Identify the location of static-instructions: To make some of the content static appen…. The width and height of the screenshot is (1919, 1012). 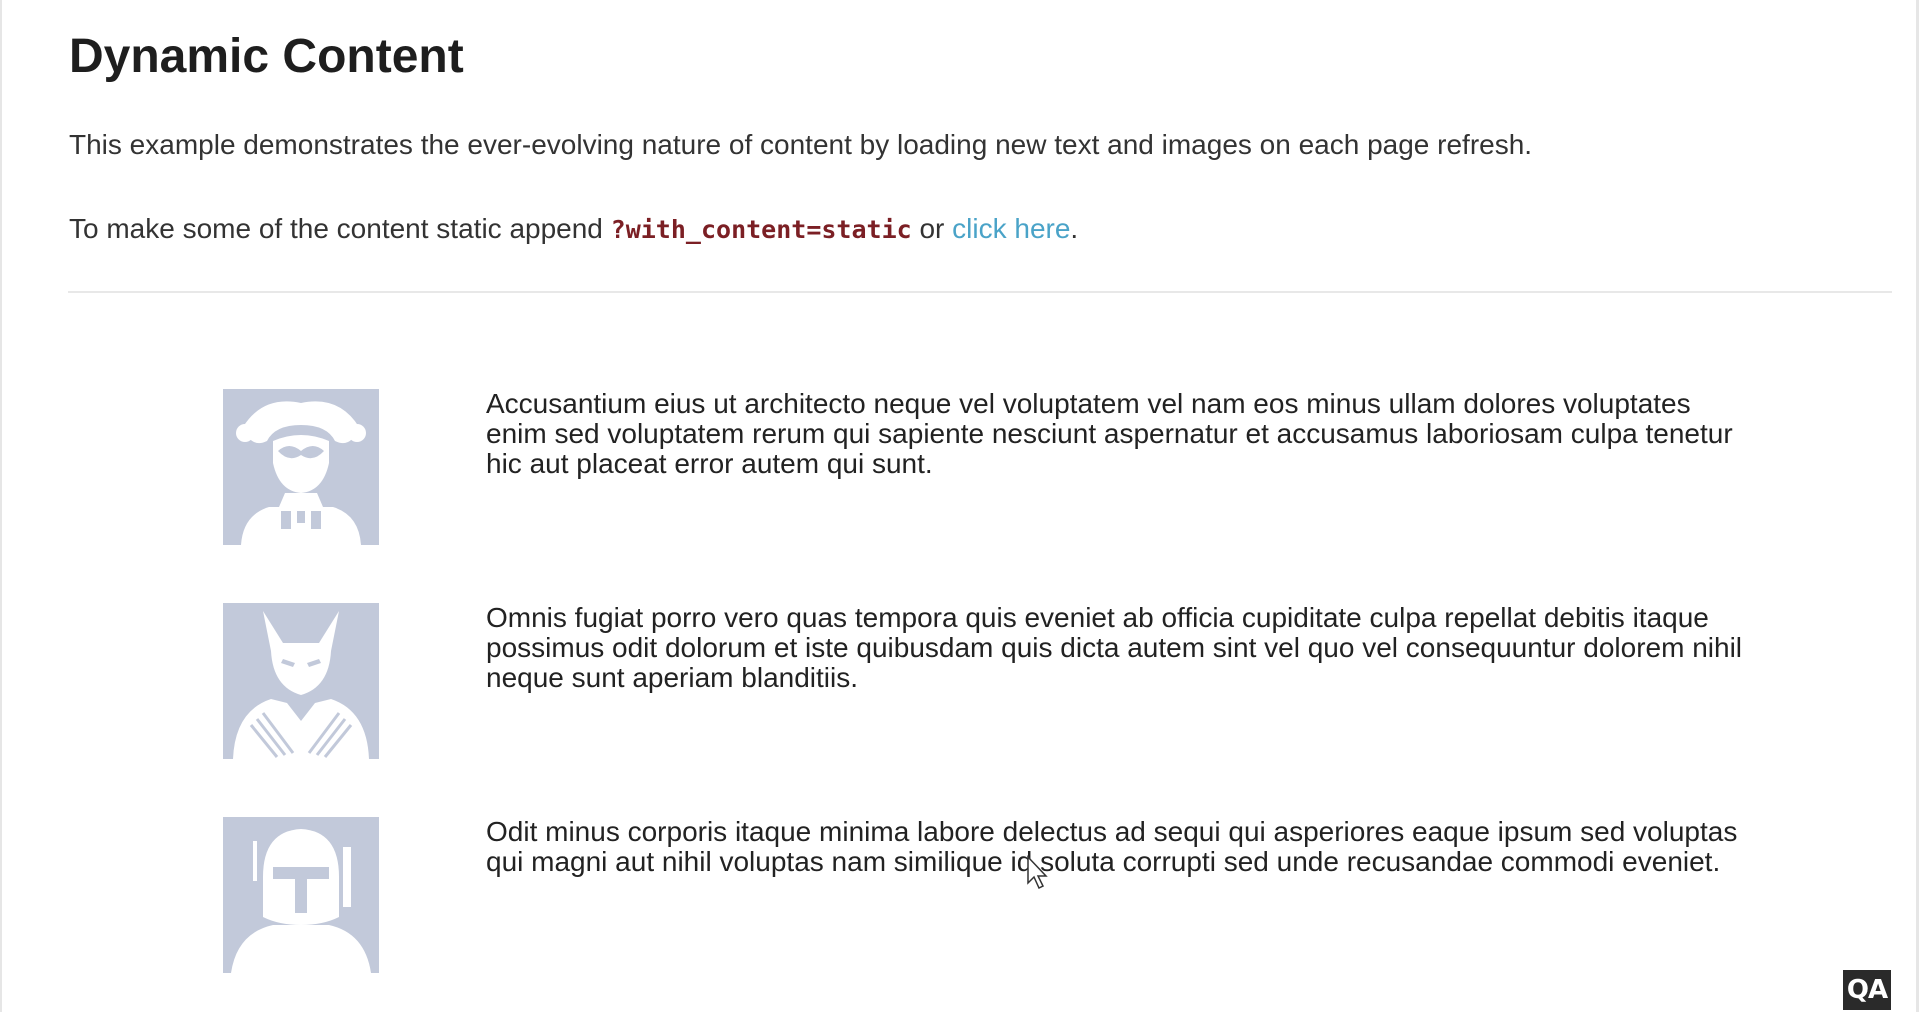
(573, 229).